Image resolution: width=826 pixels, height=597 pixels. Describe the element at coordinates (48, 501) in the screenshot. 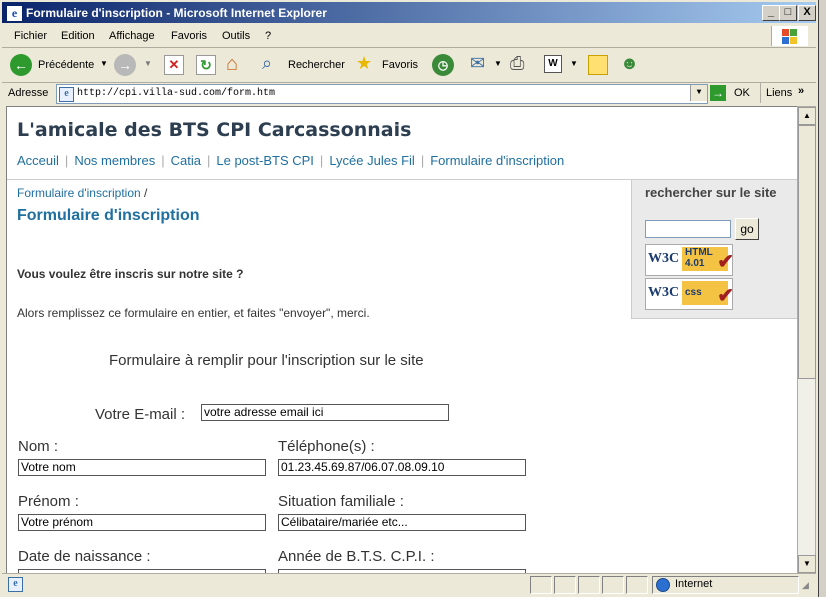

I see `prenom-label: Prénom :` at that location.